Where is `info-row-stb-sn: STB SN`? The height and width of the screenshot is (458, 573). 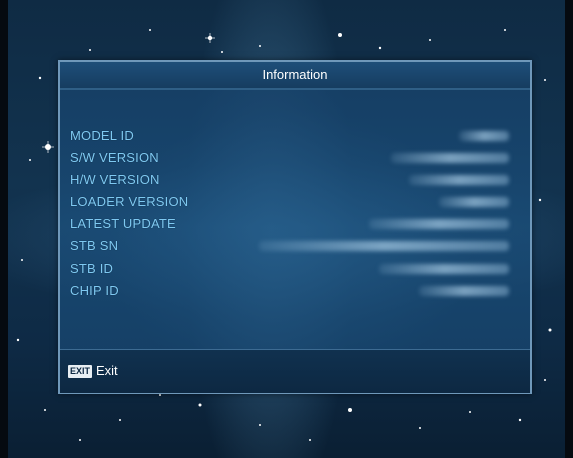 info-row-stb-sn: STB SN is located at coordinates (292, 246).